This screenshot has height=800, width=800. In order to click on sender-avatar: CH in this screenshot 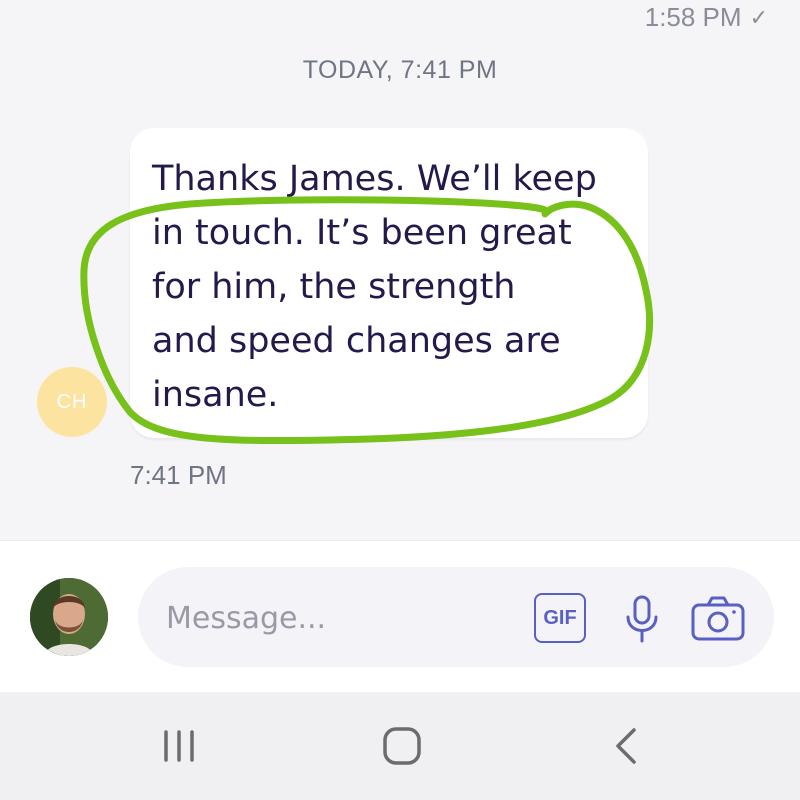, I will do `click(72, 402)`.